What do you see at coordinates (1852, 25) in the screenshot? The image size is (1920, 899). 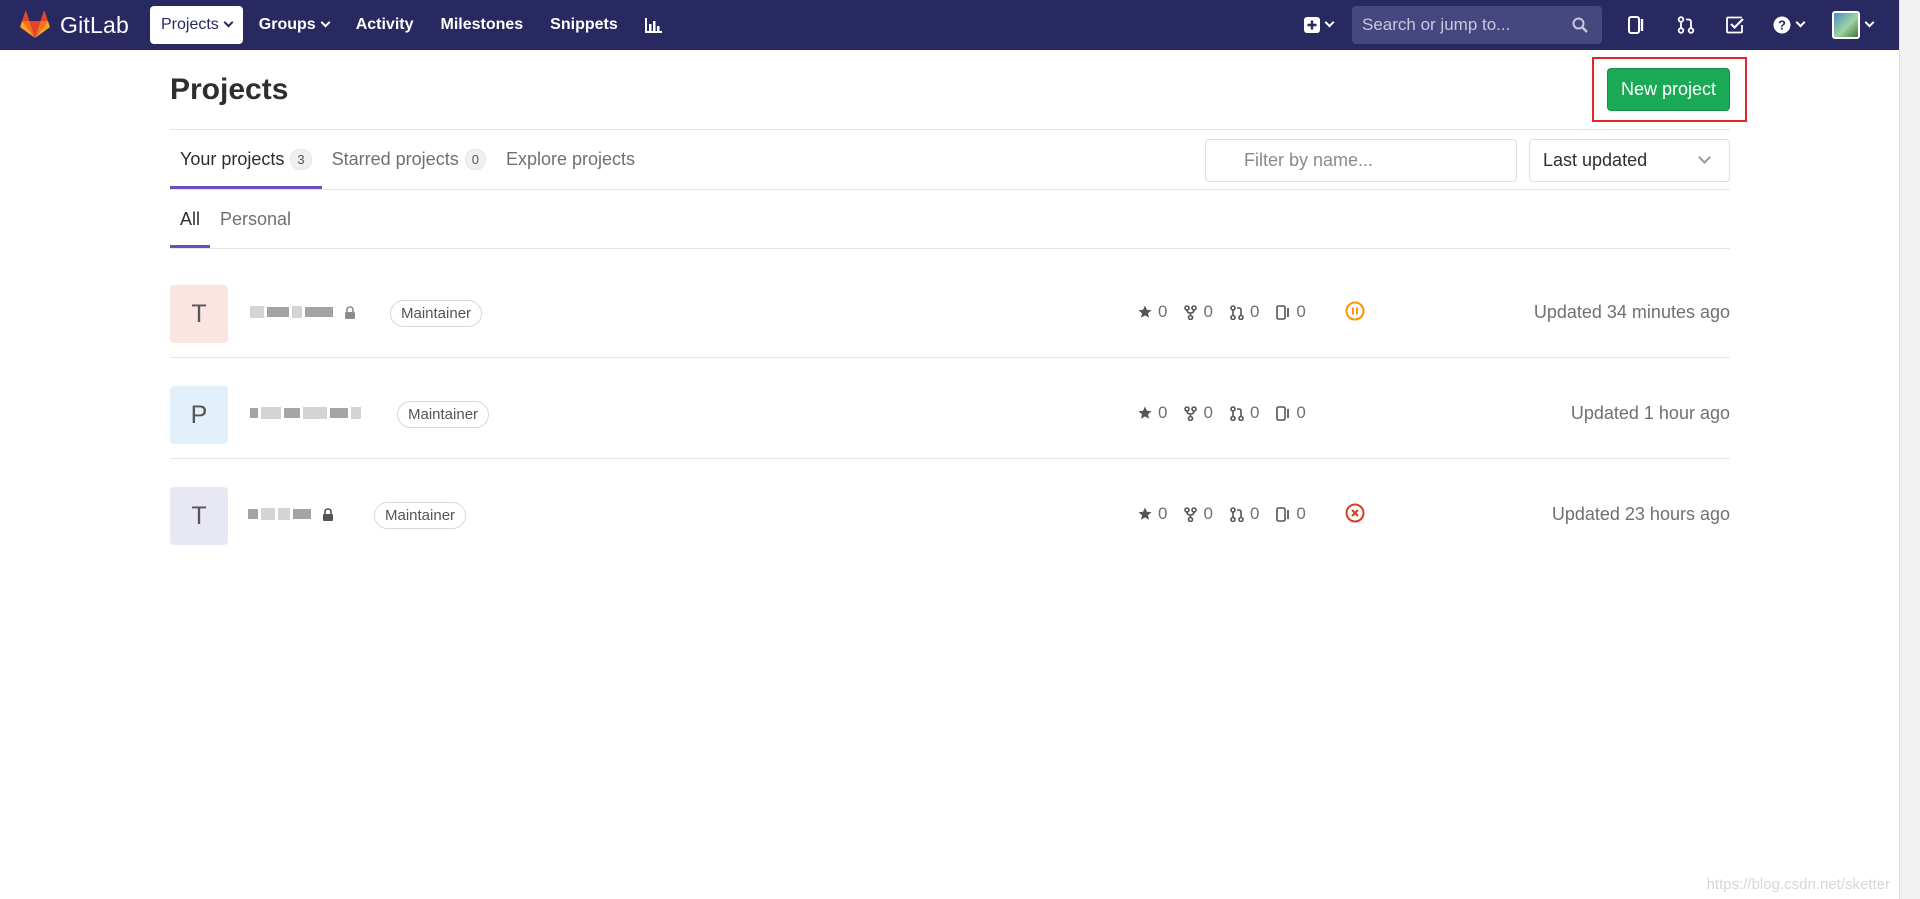 I see `user-menu-dropdown` at bounding box center [1852, 25].